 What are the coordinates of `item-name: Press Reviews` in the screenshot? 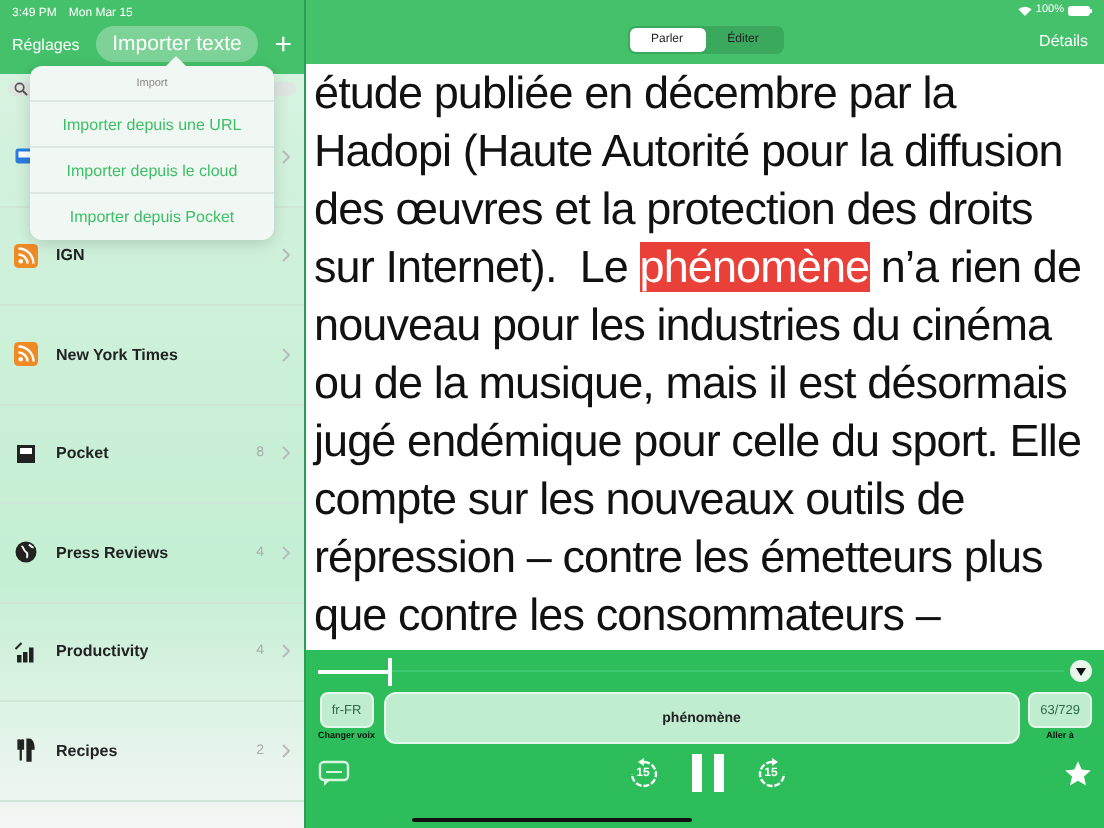 It's located at (113, 552).